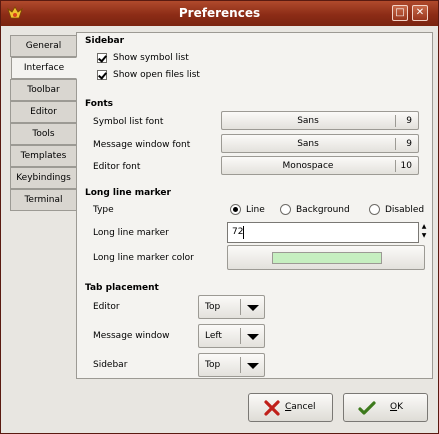  I want to click on sidebar-placement-select: Top, so click(231, 365).